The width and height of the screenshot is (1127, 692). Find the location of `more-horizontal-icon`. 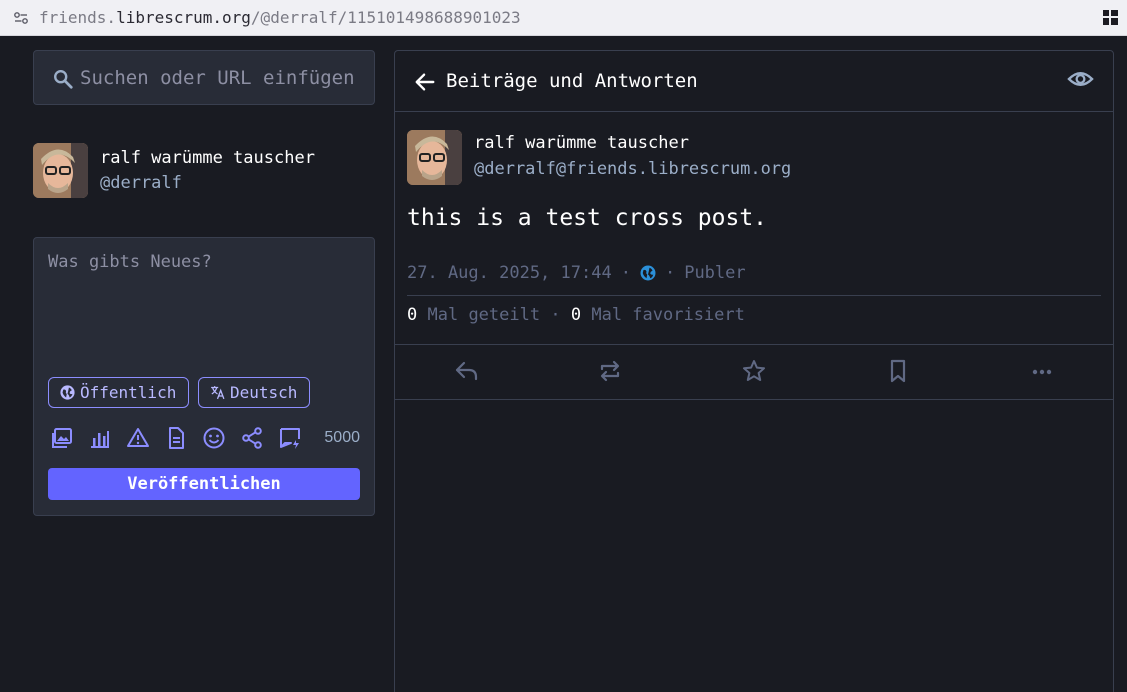

more-horizontal-icon is located at coordinates (1042, 372).